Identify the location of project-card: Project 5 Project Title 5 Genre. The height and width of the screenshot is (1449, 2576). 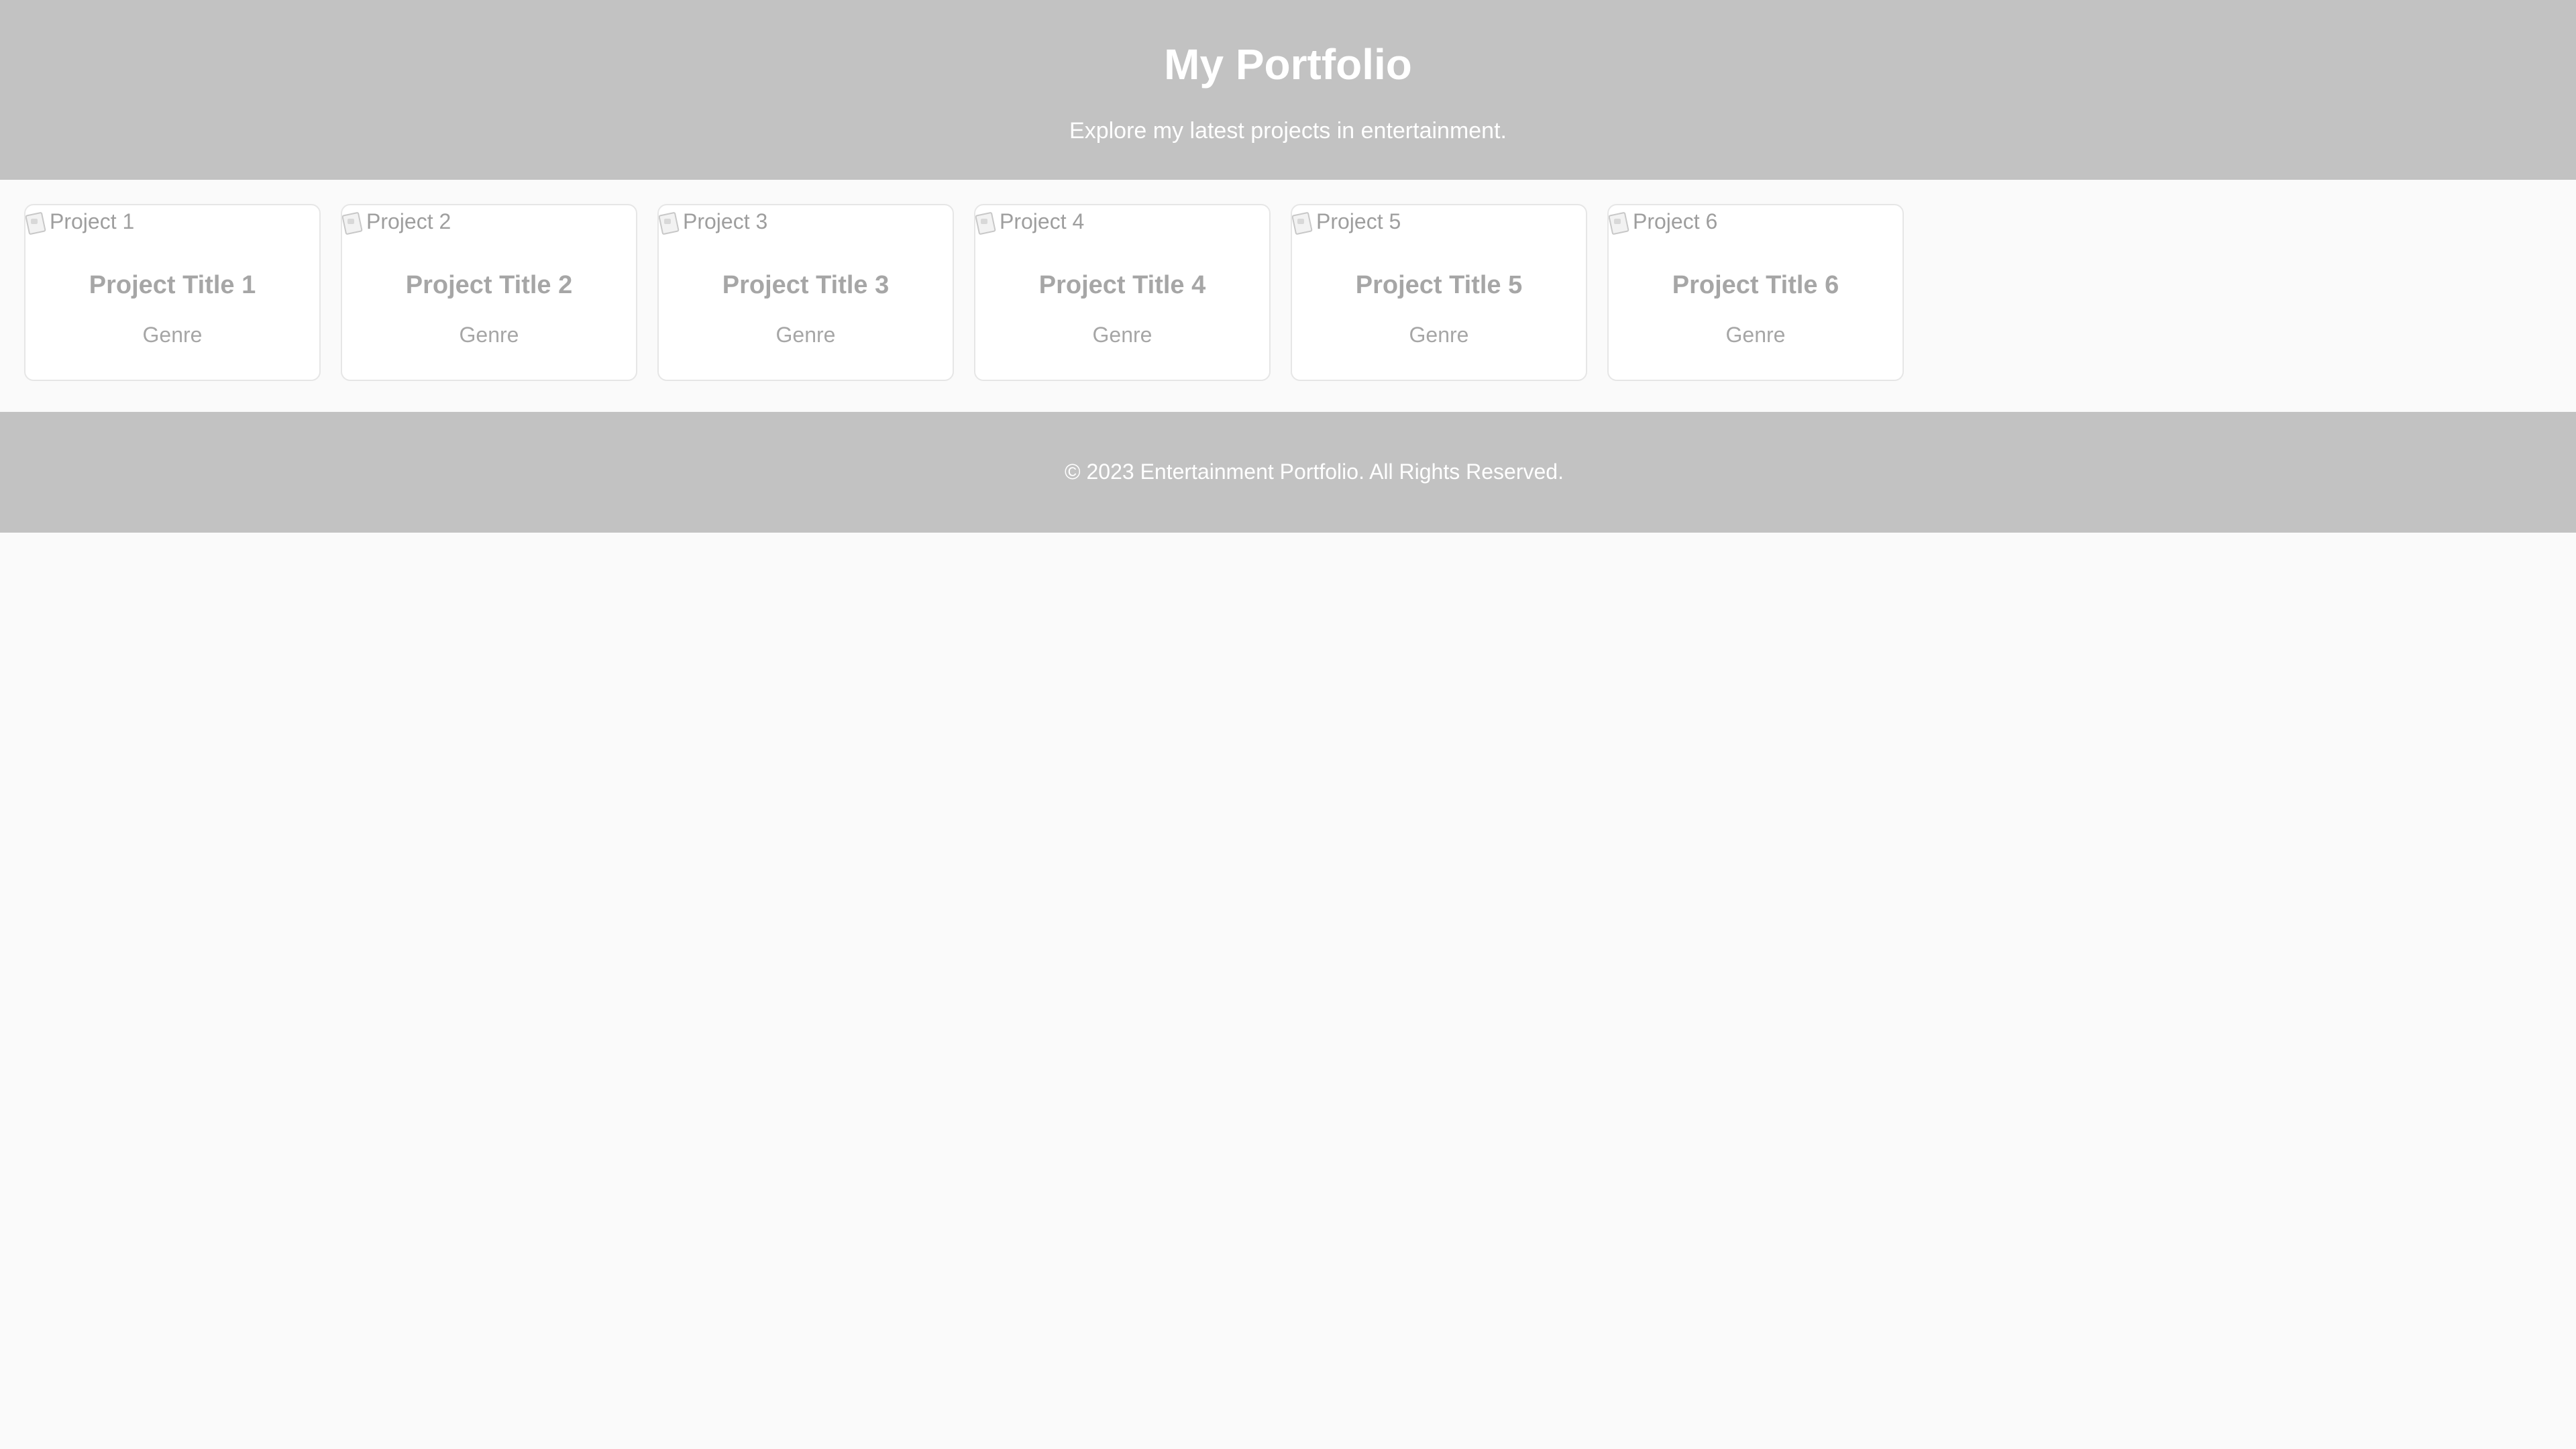
(1439, 292).